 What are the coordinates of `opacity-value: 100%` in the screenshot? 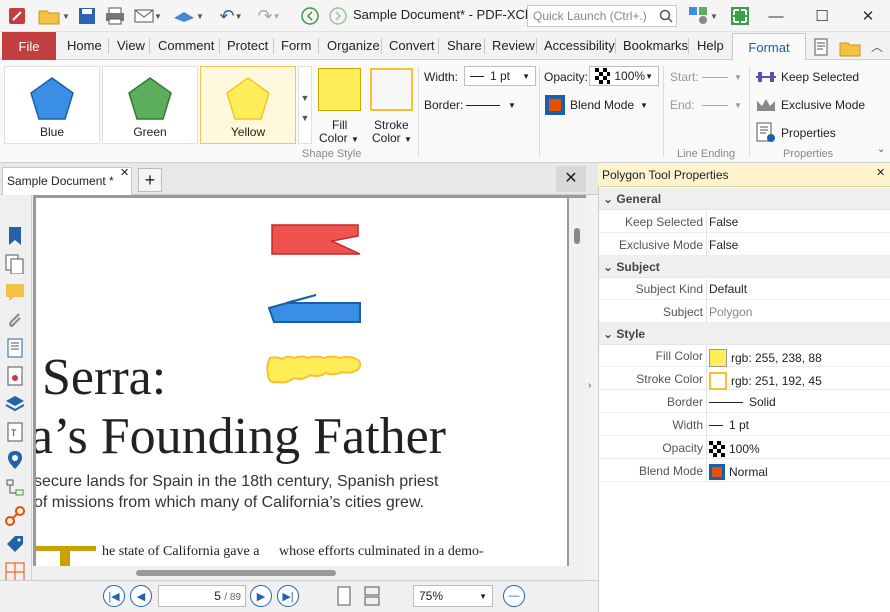 It's located at (734, 449).